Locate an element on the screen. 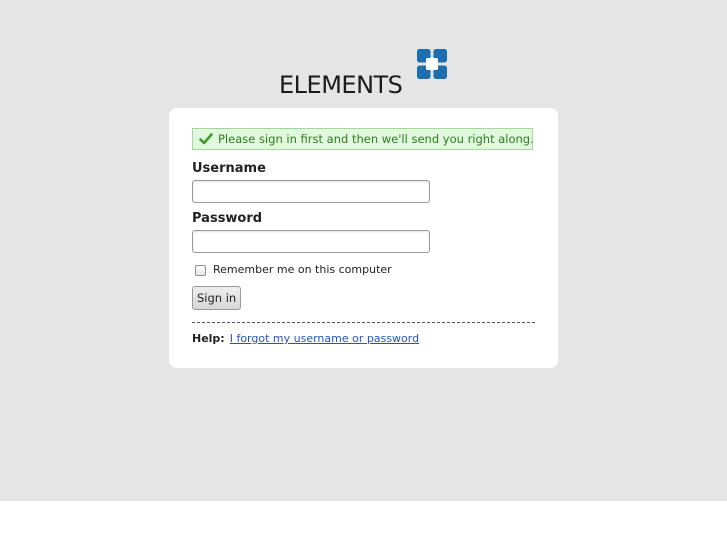  help-row: Help: I forgot my username or password is located at coordinates (305, 339).